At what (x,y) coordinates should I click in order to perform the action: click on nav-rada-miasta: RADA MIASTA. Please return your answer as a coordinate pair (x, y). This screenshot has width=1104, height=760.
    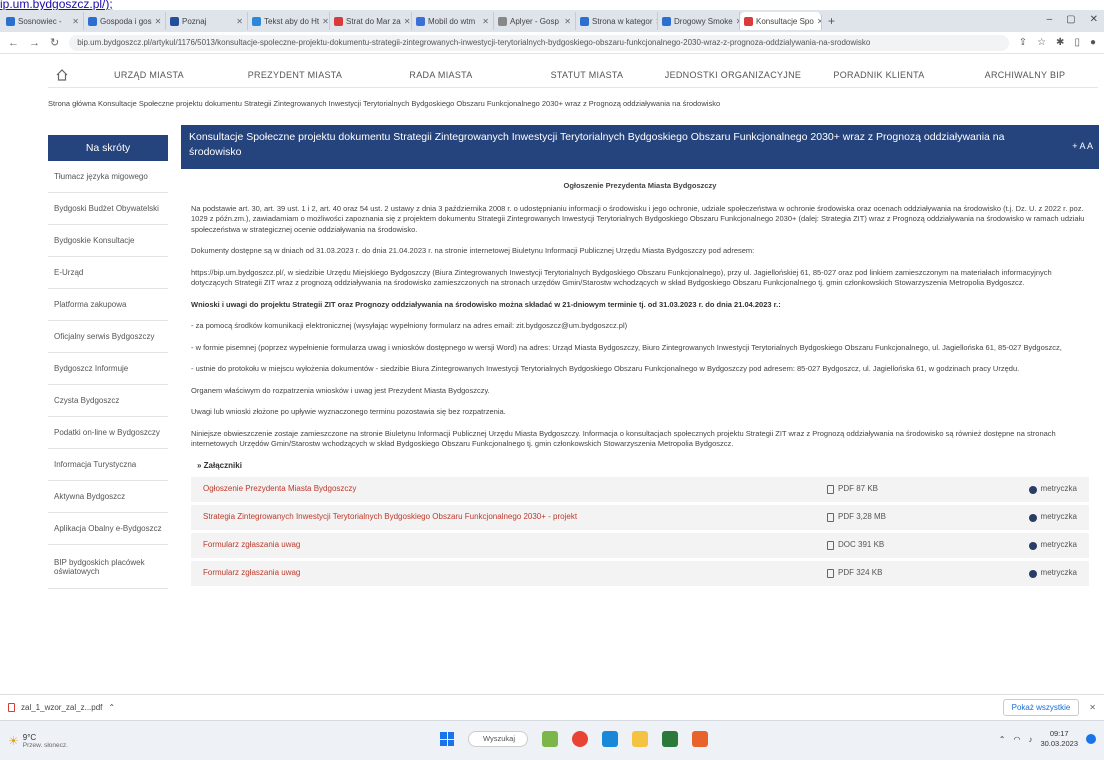
    Looking at the image, I should click on (441, 75).